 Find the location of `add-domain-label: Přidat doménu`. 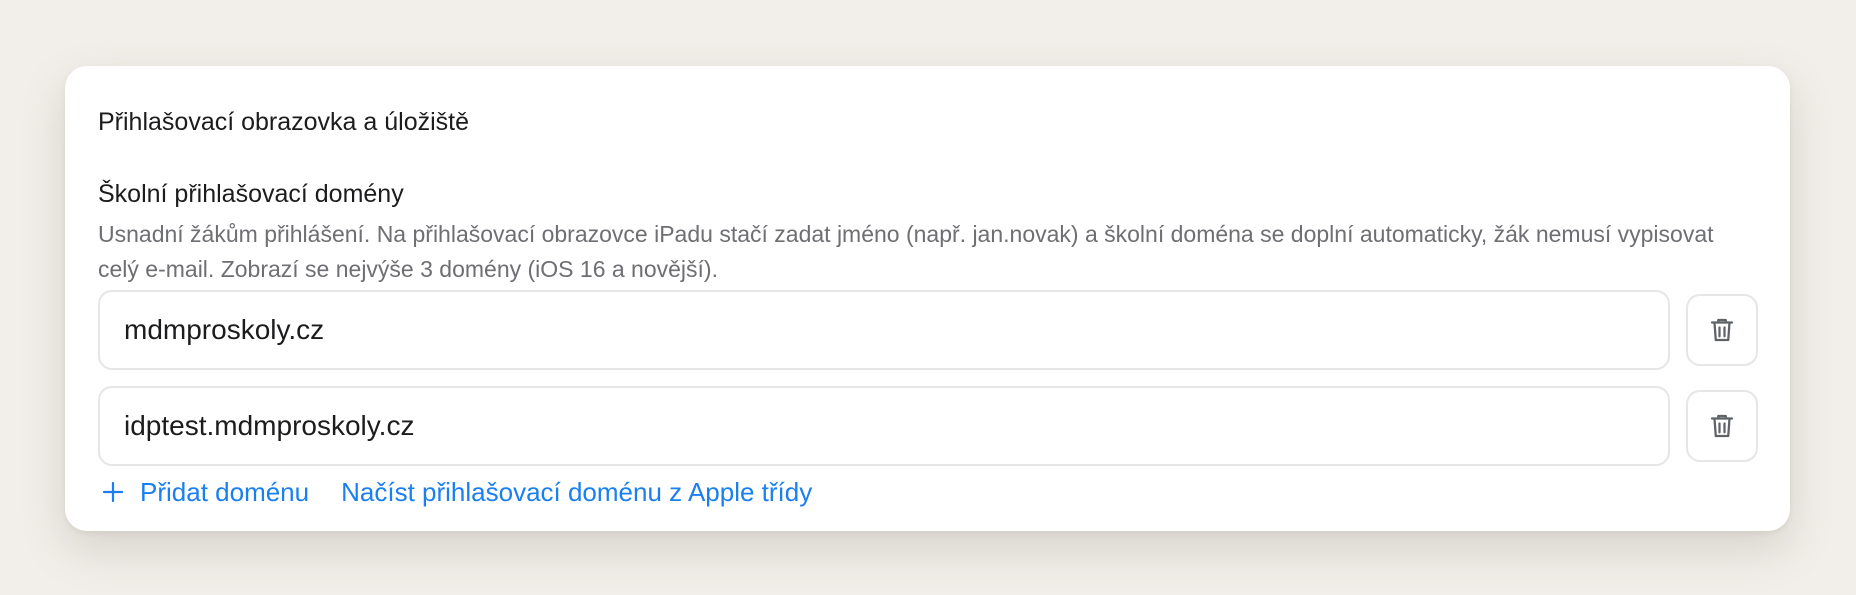

add-domain-label: Přidat doménu is located at coordinates (225, 491).